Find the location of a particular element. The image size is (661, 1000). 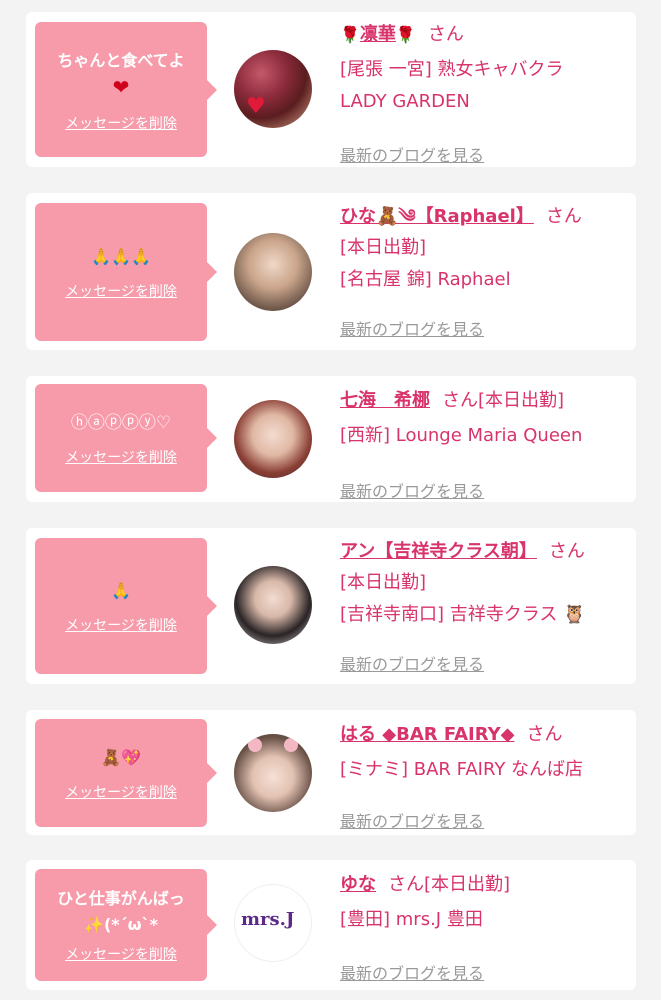

heart-icon: ♥ is located at coordinates (256, 106).